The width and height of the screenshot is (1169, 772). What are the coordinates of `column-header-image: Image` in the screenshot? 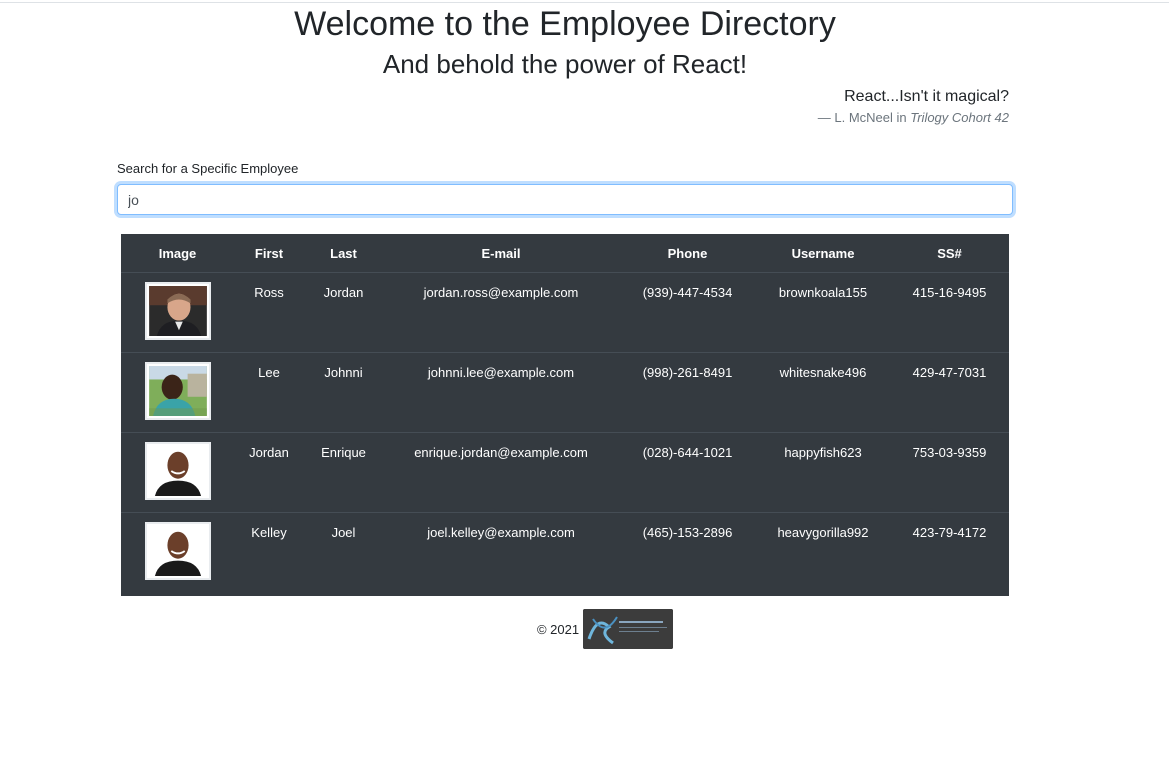 It's located at (177, 253).